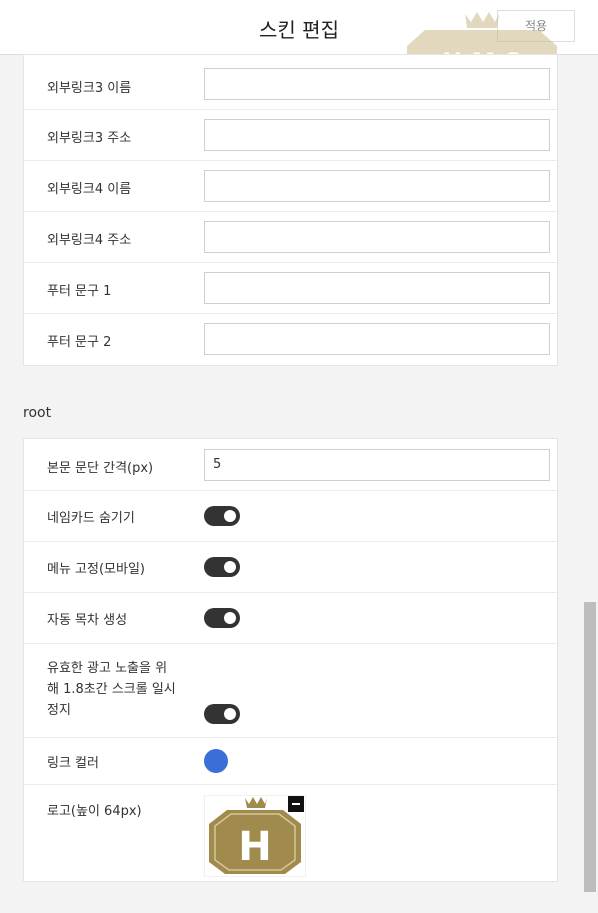 Image resolution: width=598 pixels, height=913 pixels. I want to click on setting-row: 푸터 문구 1, so click(290, 287).